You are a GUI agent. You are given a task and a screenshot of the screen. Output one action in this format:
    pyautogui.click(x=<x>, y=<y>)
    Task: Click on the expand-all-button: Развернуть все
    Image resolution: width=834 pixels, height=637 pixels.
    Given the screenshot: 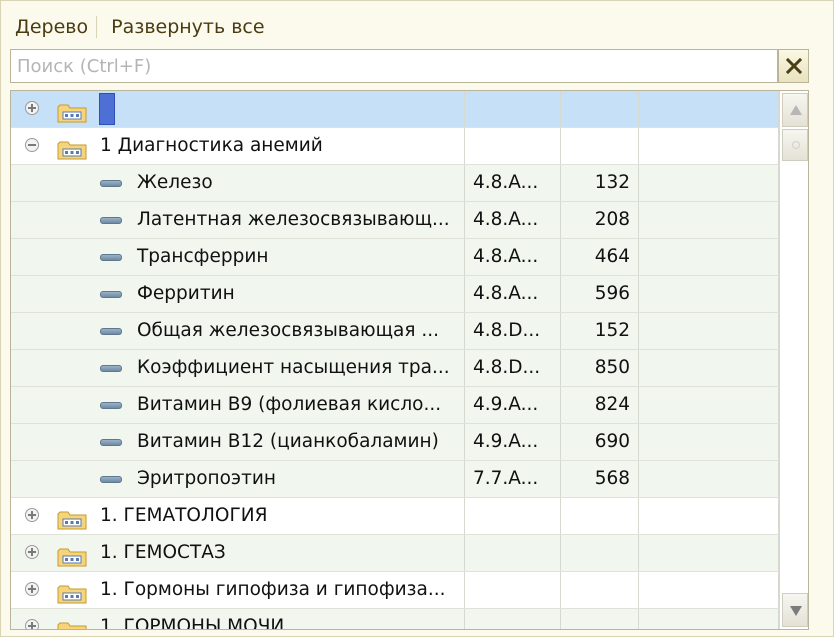 What is the action you would take?
    pyautogui.click(x=184, y=27)
    